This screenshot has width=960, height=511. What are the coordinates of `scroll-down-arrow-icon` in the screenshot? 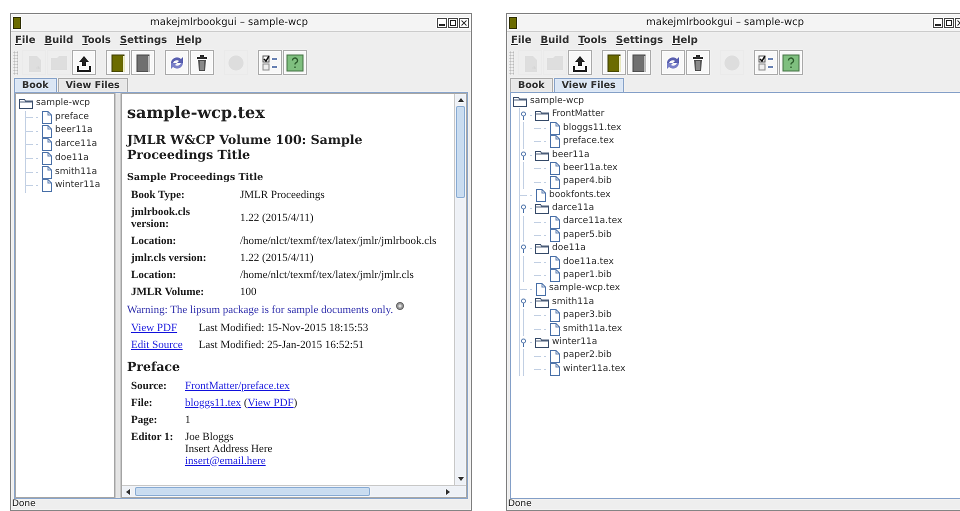 It's located at (460, 479).